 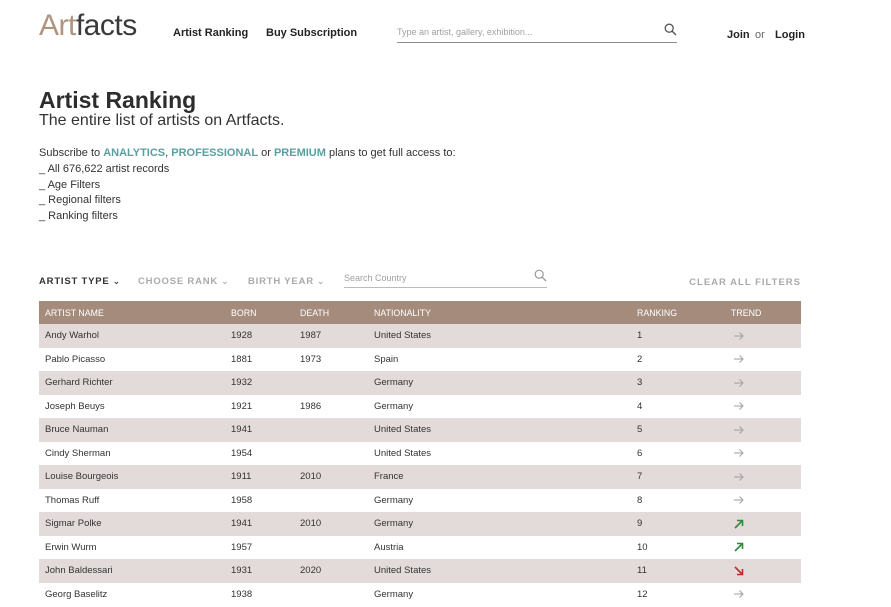 I want to click on global-search, so click(x=537, y=32).